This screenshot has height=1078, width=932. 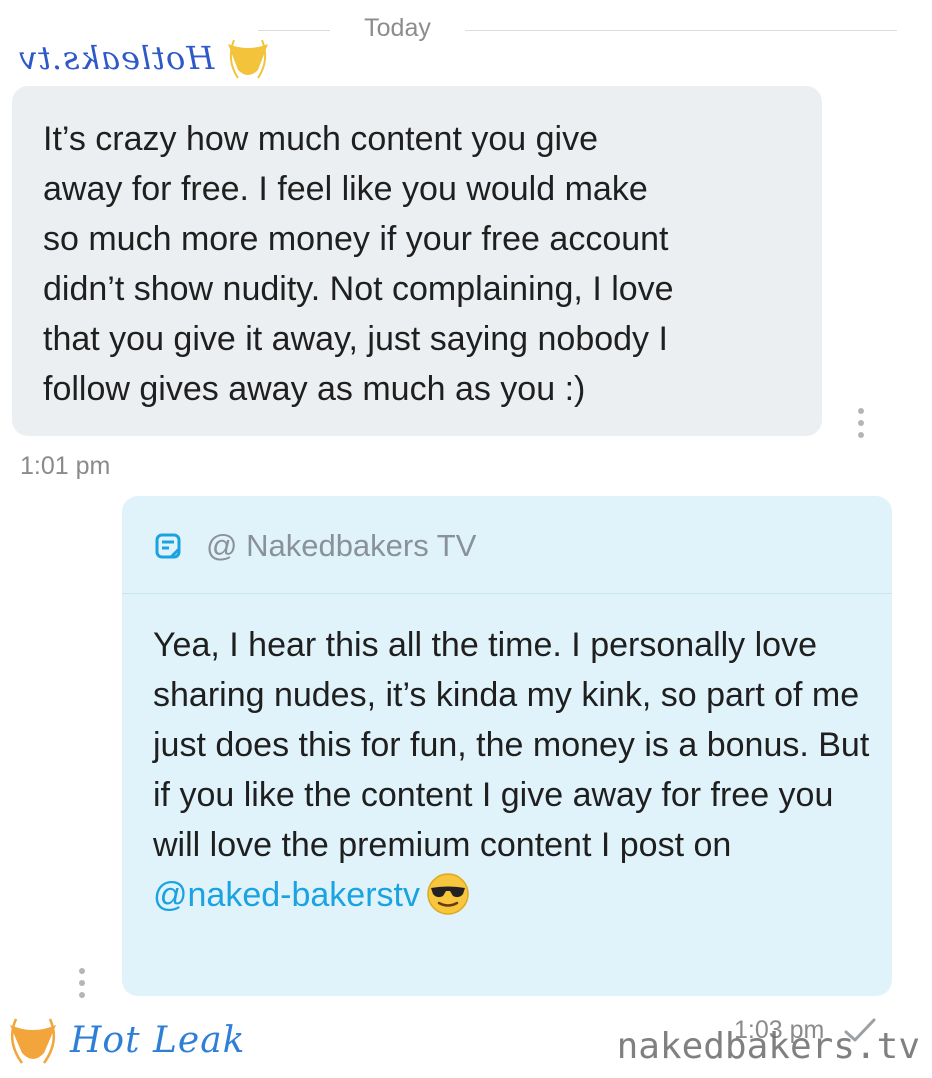 I want to click on watermark-text-bottom: Hot Leak, so click(x=158, y=1040).